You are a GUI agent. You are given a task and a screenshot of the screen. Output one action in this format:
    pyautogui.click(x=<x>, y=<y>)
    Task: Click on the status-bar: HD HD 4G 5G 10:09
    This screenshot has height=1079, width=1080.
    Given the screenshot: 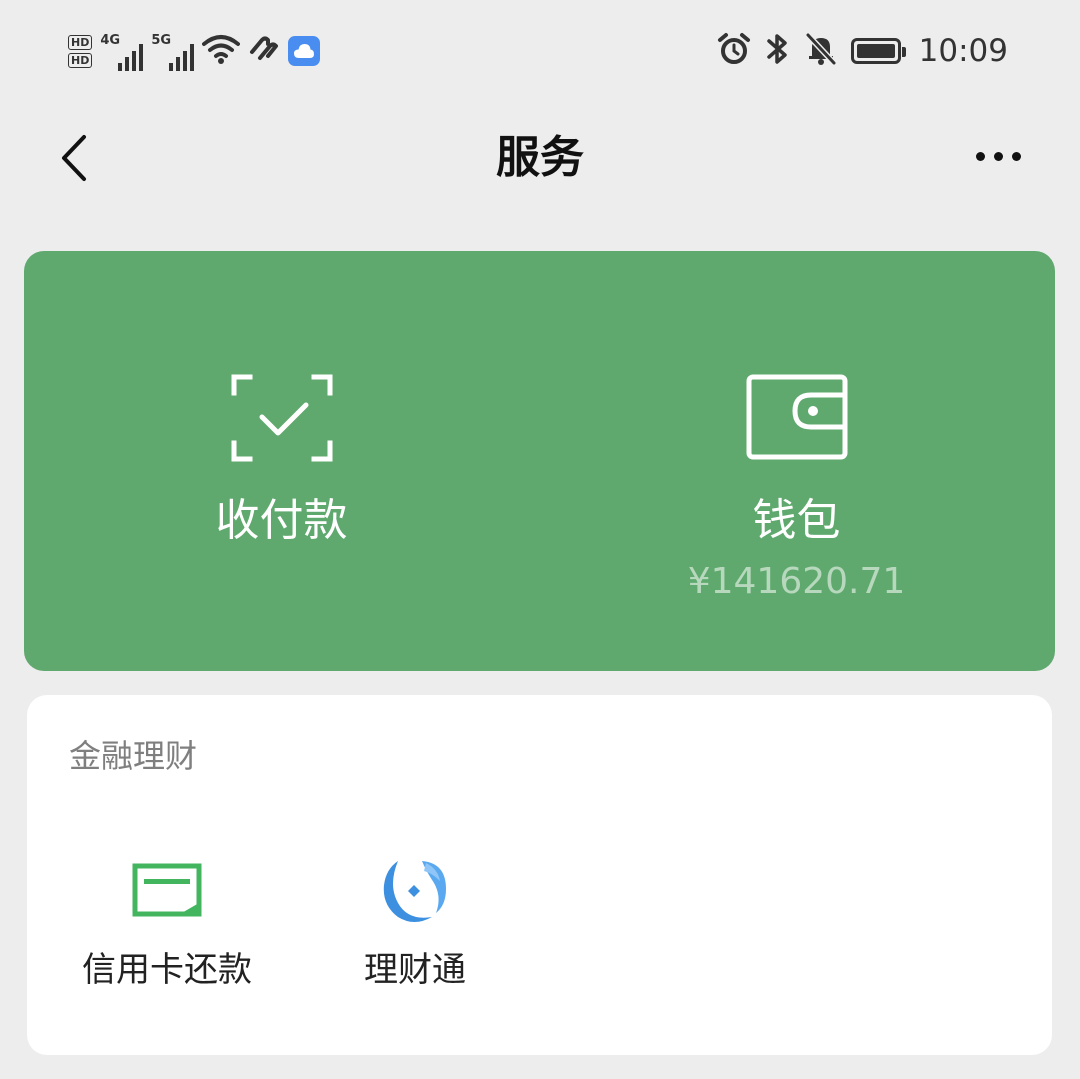 What is the action you would take?
    pyautogui.click(x=540, y=50)
    